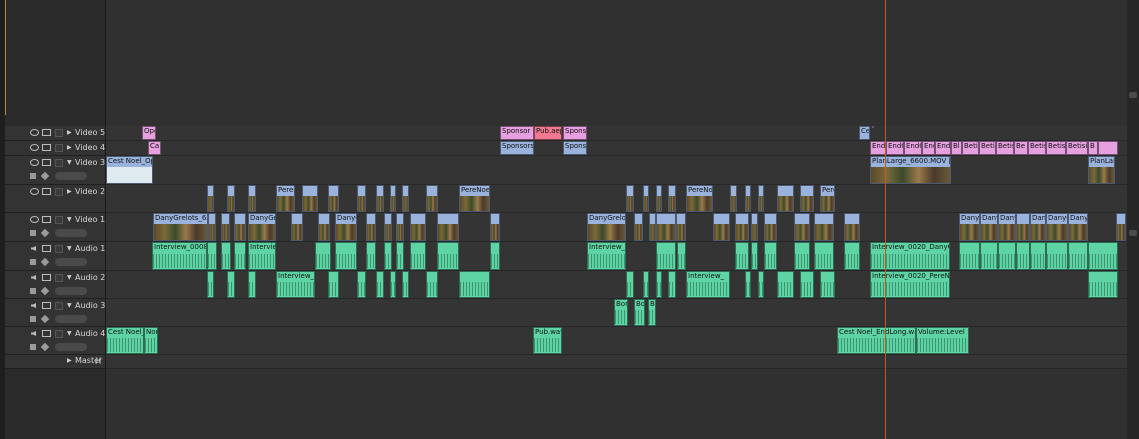 The width and height of the screenshot is (1139, 439). What do you see at coordinates (517, 148) in the screenshot?
I see `clip: Sponsors` at bounding box center [517, 148].